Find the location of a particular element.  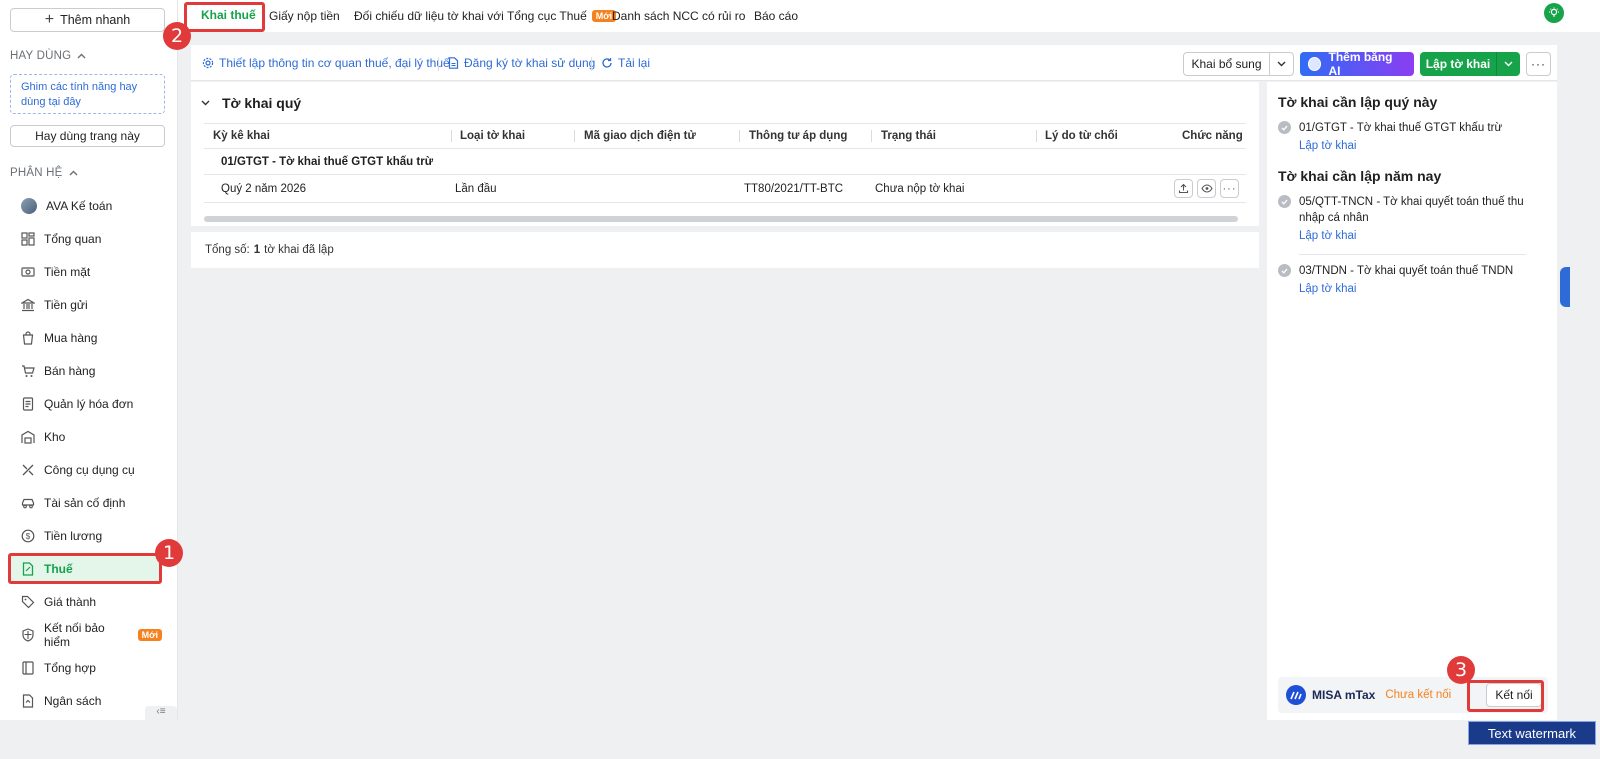

total-count: 1 is located at coordinates (257, 250).